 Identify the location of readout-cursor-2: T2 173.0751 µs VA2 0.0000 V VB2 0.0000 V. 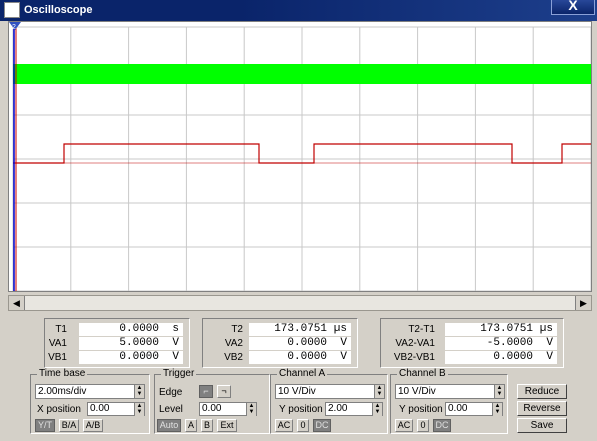
(280, 343).